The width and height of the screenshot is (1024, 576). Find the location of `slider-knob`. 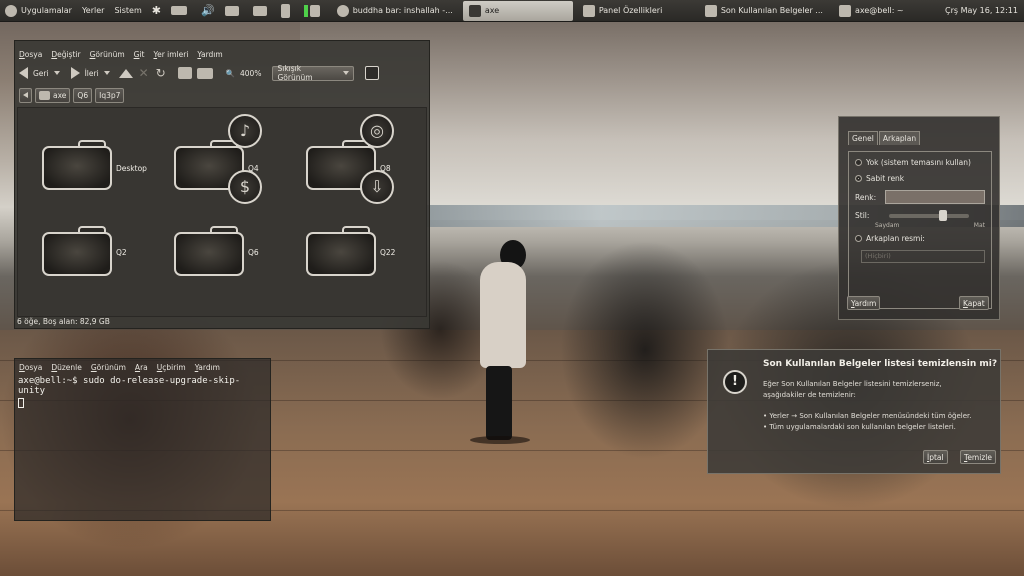

slider-knob is located at coordinates (943, 215).